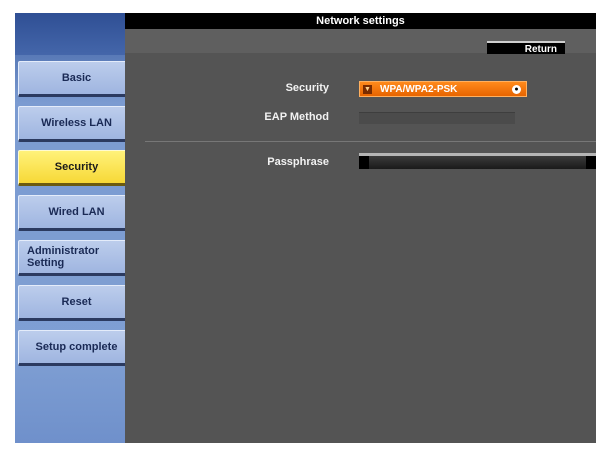 The width and height of the screenshot is (612, 455). I want to click on sidebar-item-label: Setup complete, so click(76, 347).